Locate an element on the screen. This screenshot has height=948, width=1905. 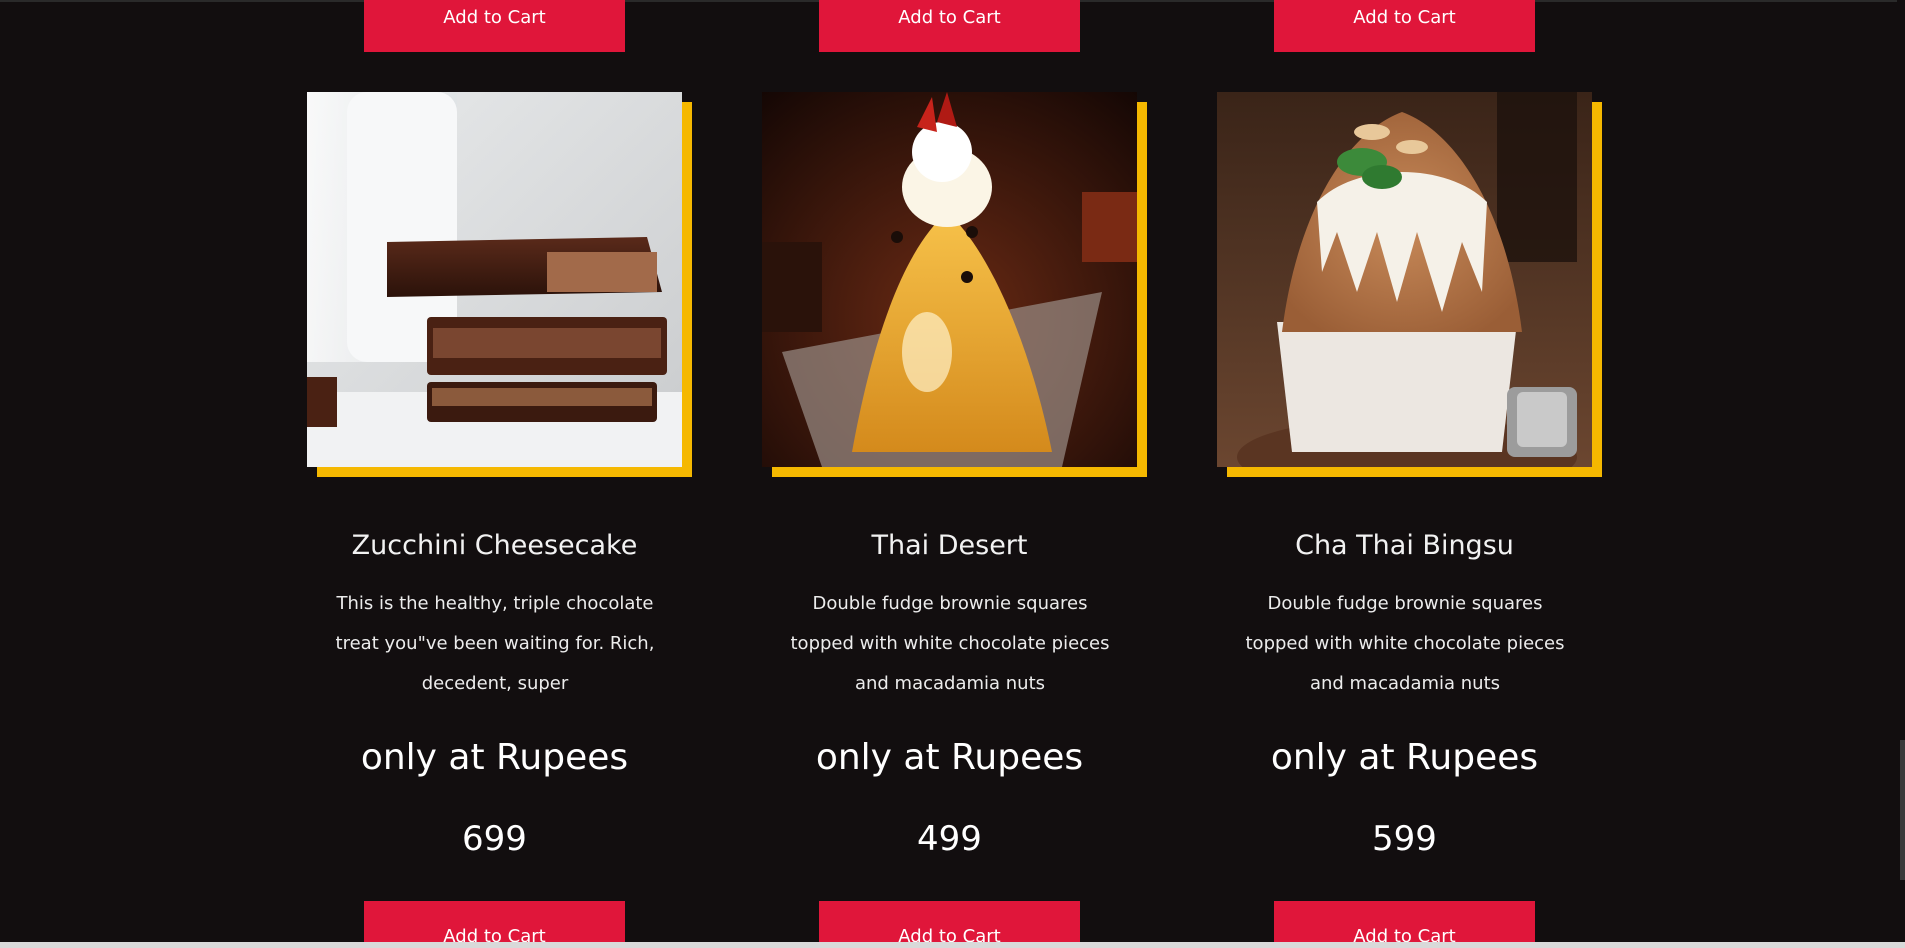
product-price: 599 is located at coordinates (1404, 839).